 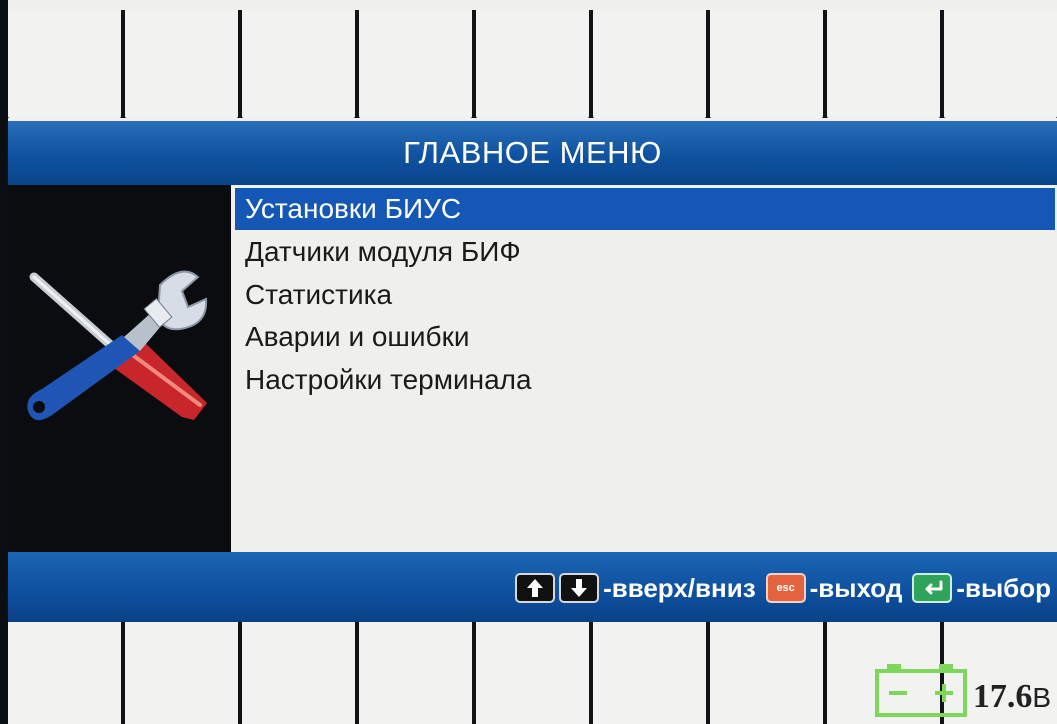 What do you see at coordinates (535, 588) in the screenshot?
I see `arrow-up-icon` at bounding box center [535, 588].